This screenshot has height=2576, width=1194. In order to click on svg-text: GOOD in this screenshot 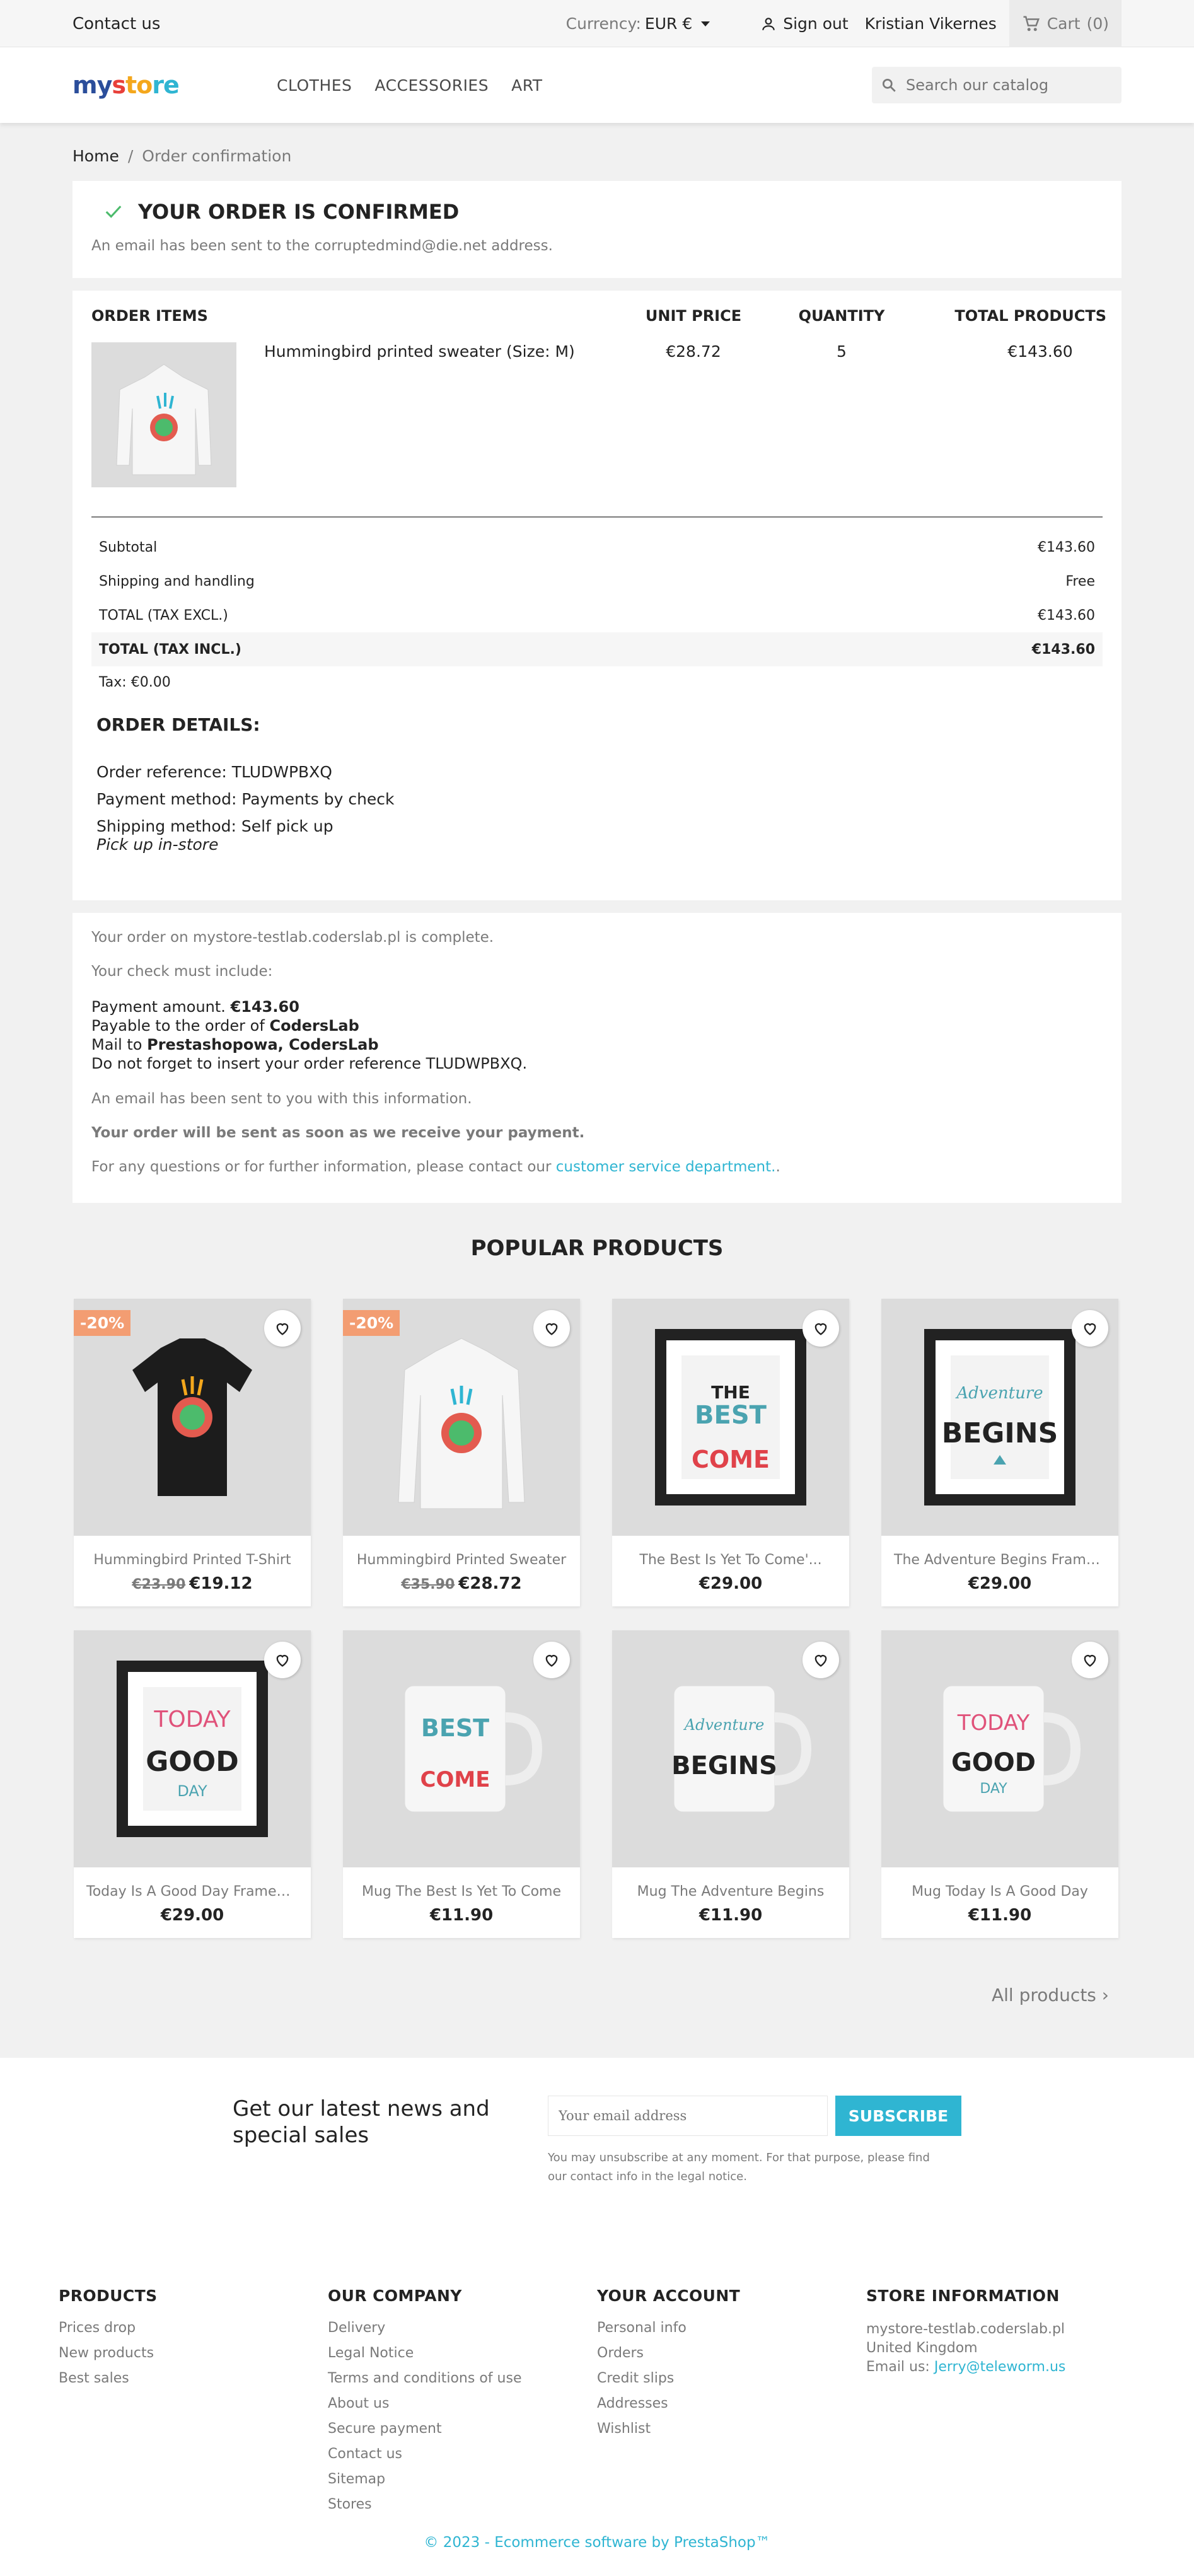, I will do `click(192, 1762)`.